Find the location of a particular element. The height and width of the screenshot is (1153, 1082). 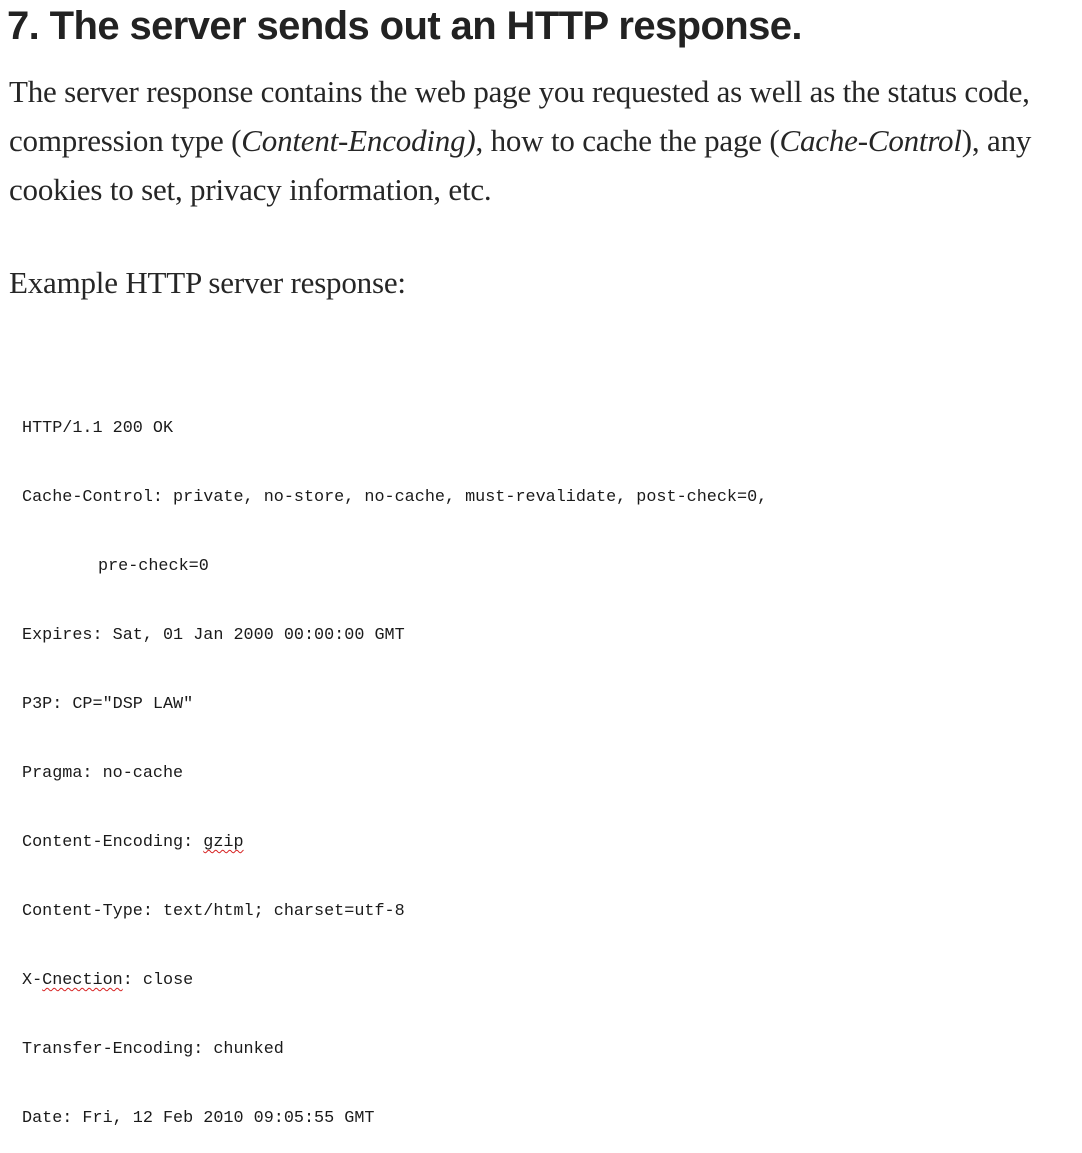

code-line-transfer-encoding: Transfer-Encoding: chunked is located at coordinates (153, 1049).